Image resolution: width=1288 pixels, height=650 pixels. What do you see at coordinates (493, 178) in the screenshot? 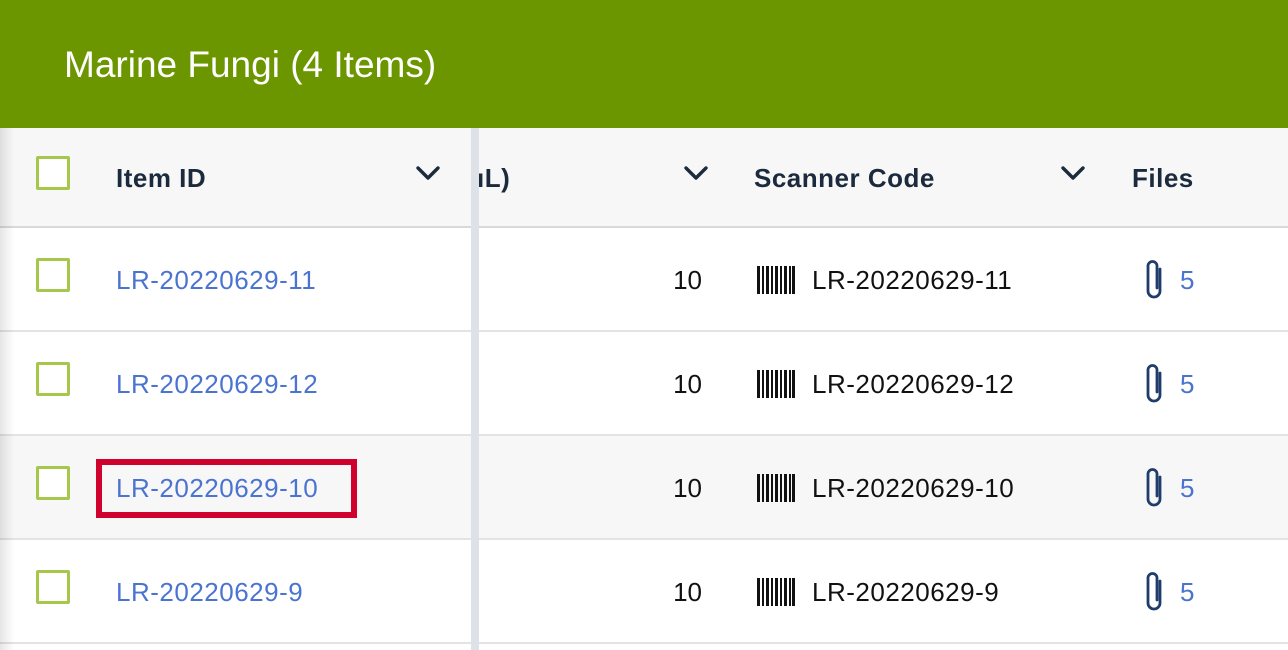
I see `column-header-volume: ıL)` at bounding box center [493, 178].